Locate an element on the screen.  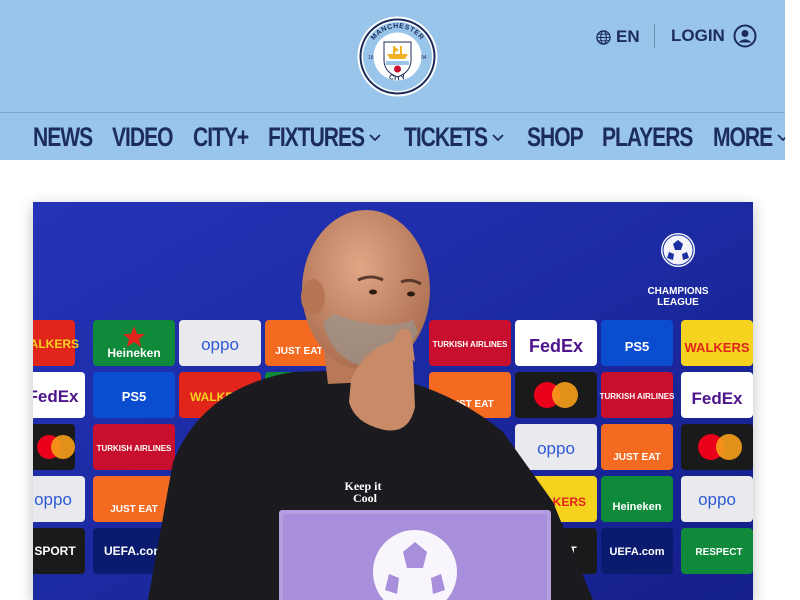
nav-item-tickets: TICKETS is located at coordinates (454, 137).